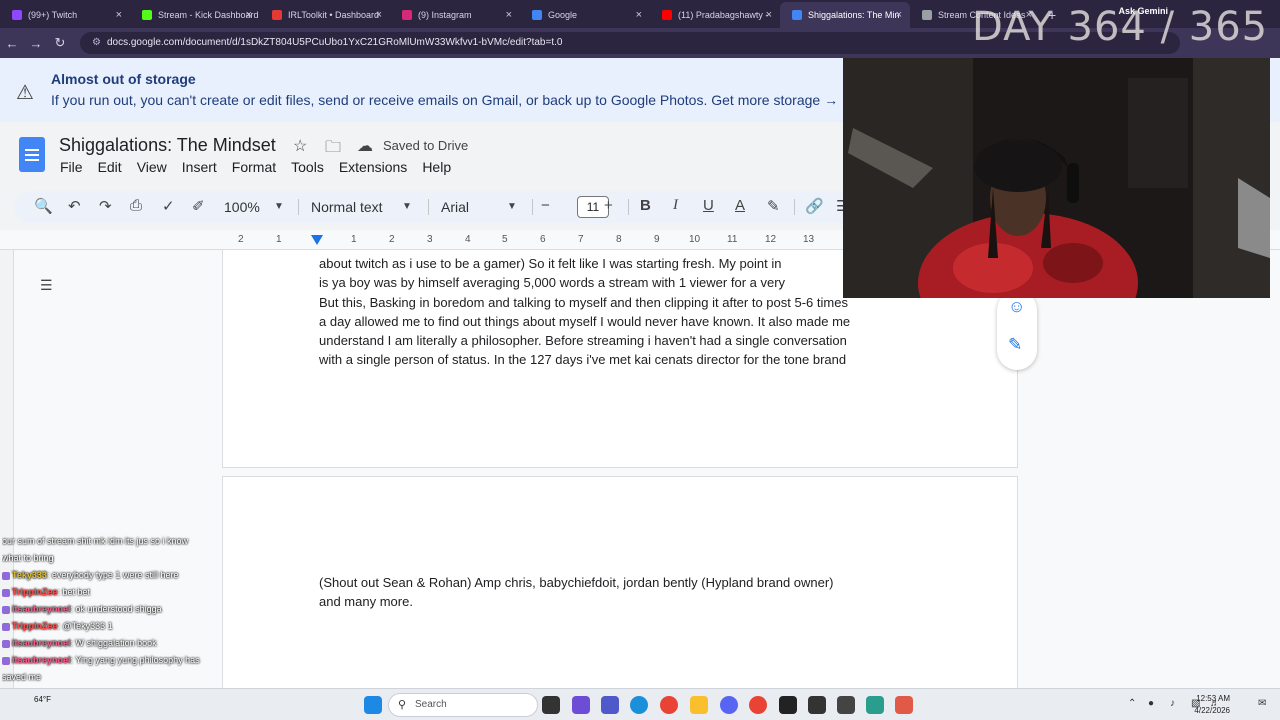 The width and height of the screenshot is (1280, 720). What do you see at coordinates (136, 205) in the screenshot?
I see `print-icon: ⎙` at bounding box center [136, 205].